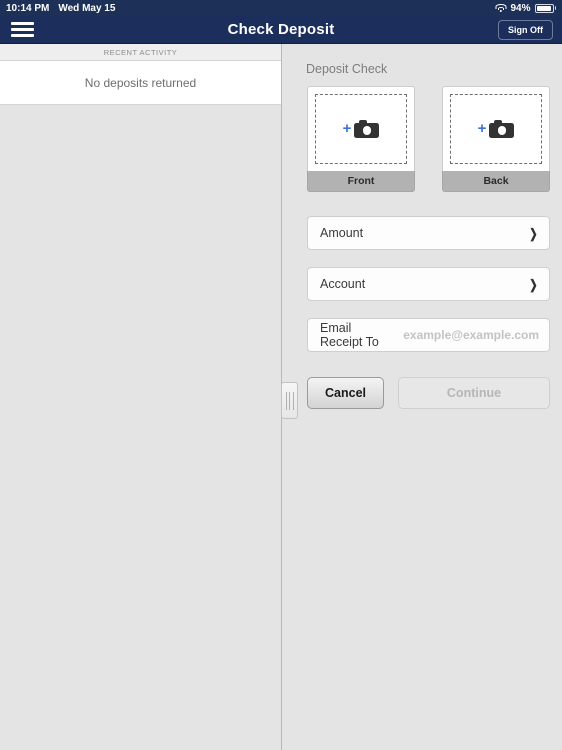 The width and height of the screenshot is (562, 750). I want to click on status-bar-right: 94%, so click(525, 8).